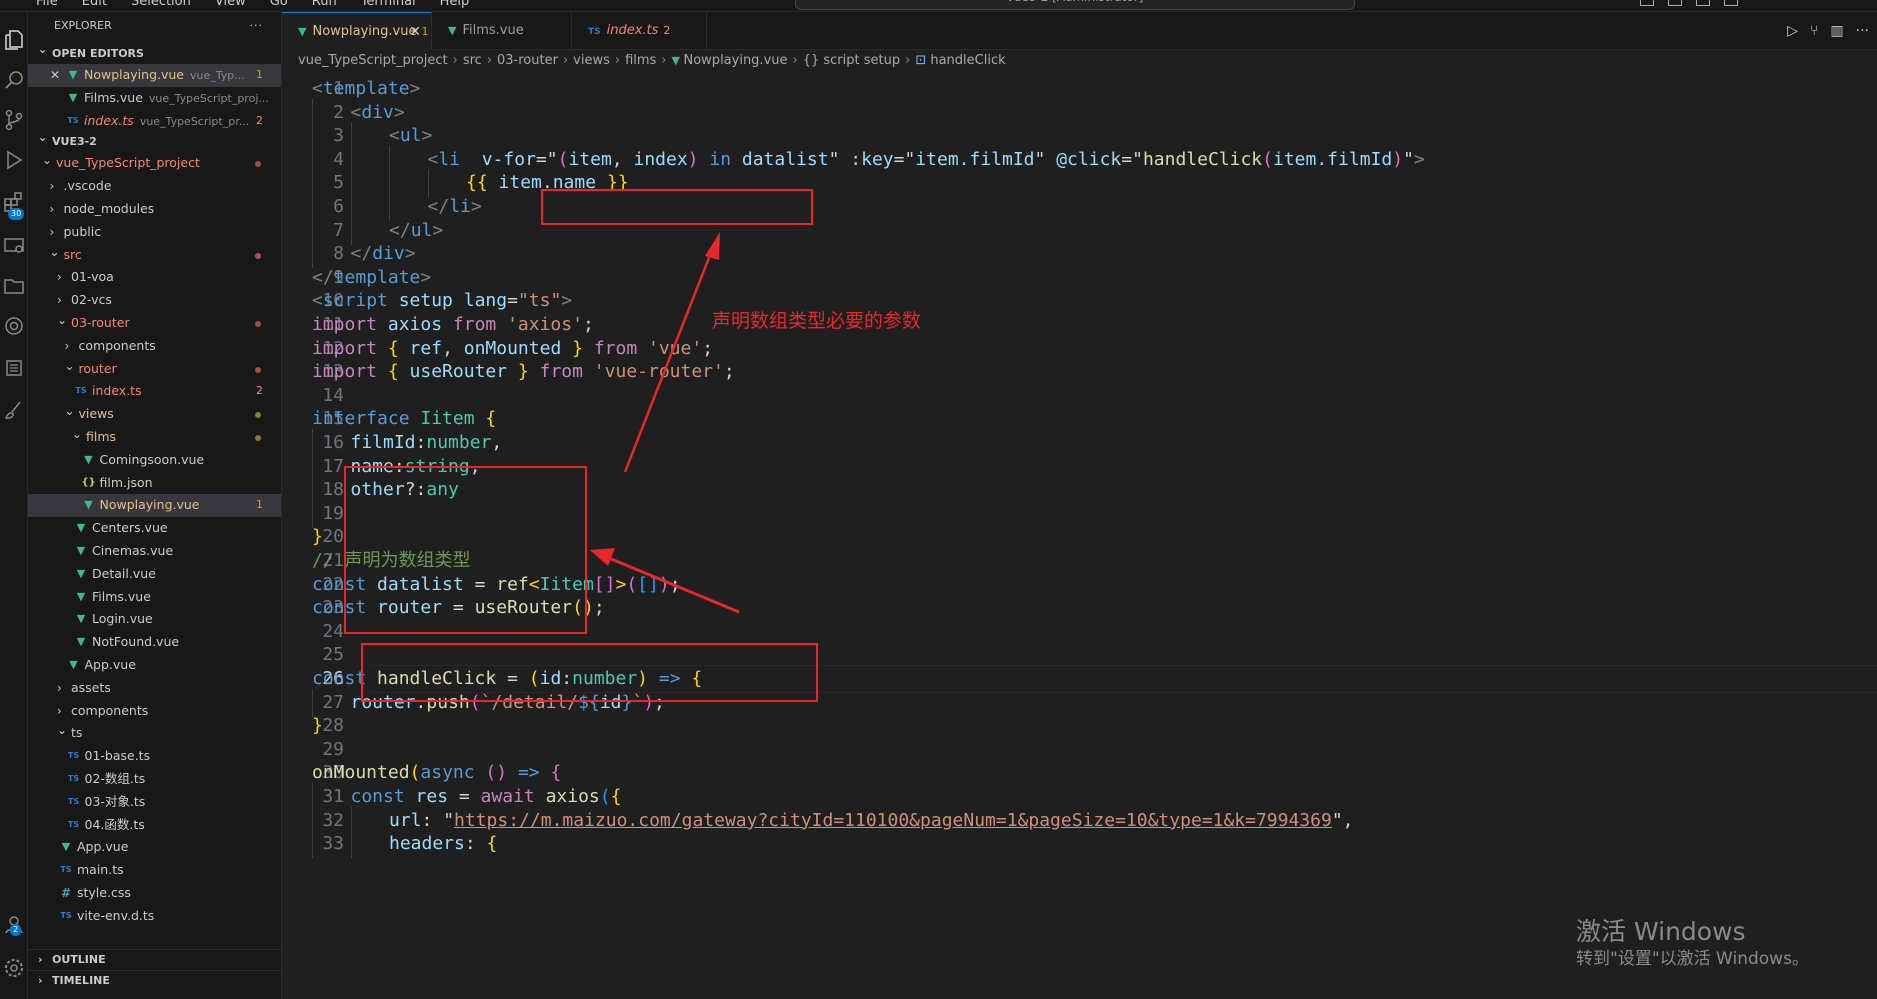  I want to click on layout-customize-icon, so click(1731, 3).